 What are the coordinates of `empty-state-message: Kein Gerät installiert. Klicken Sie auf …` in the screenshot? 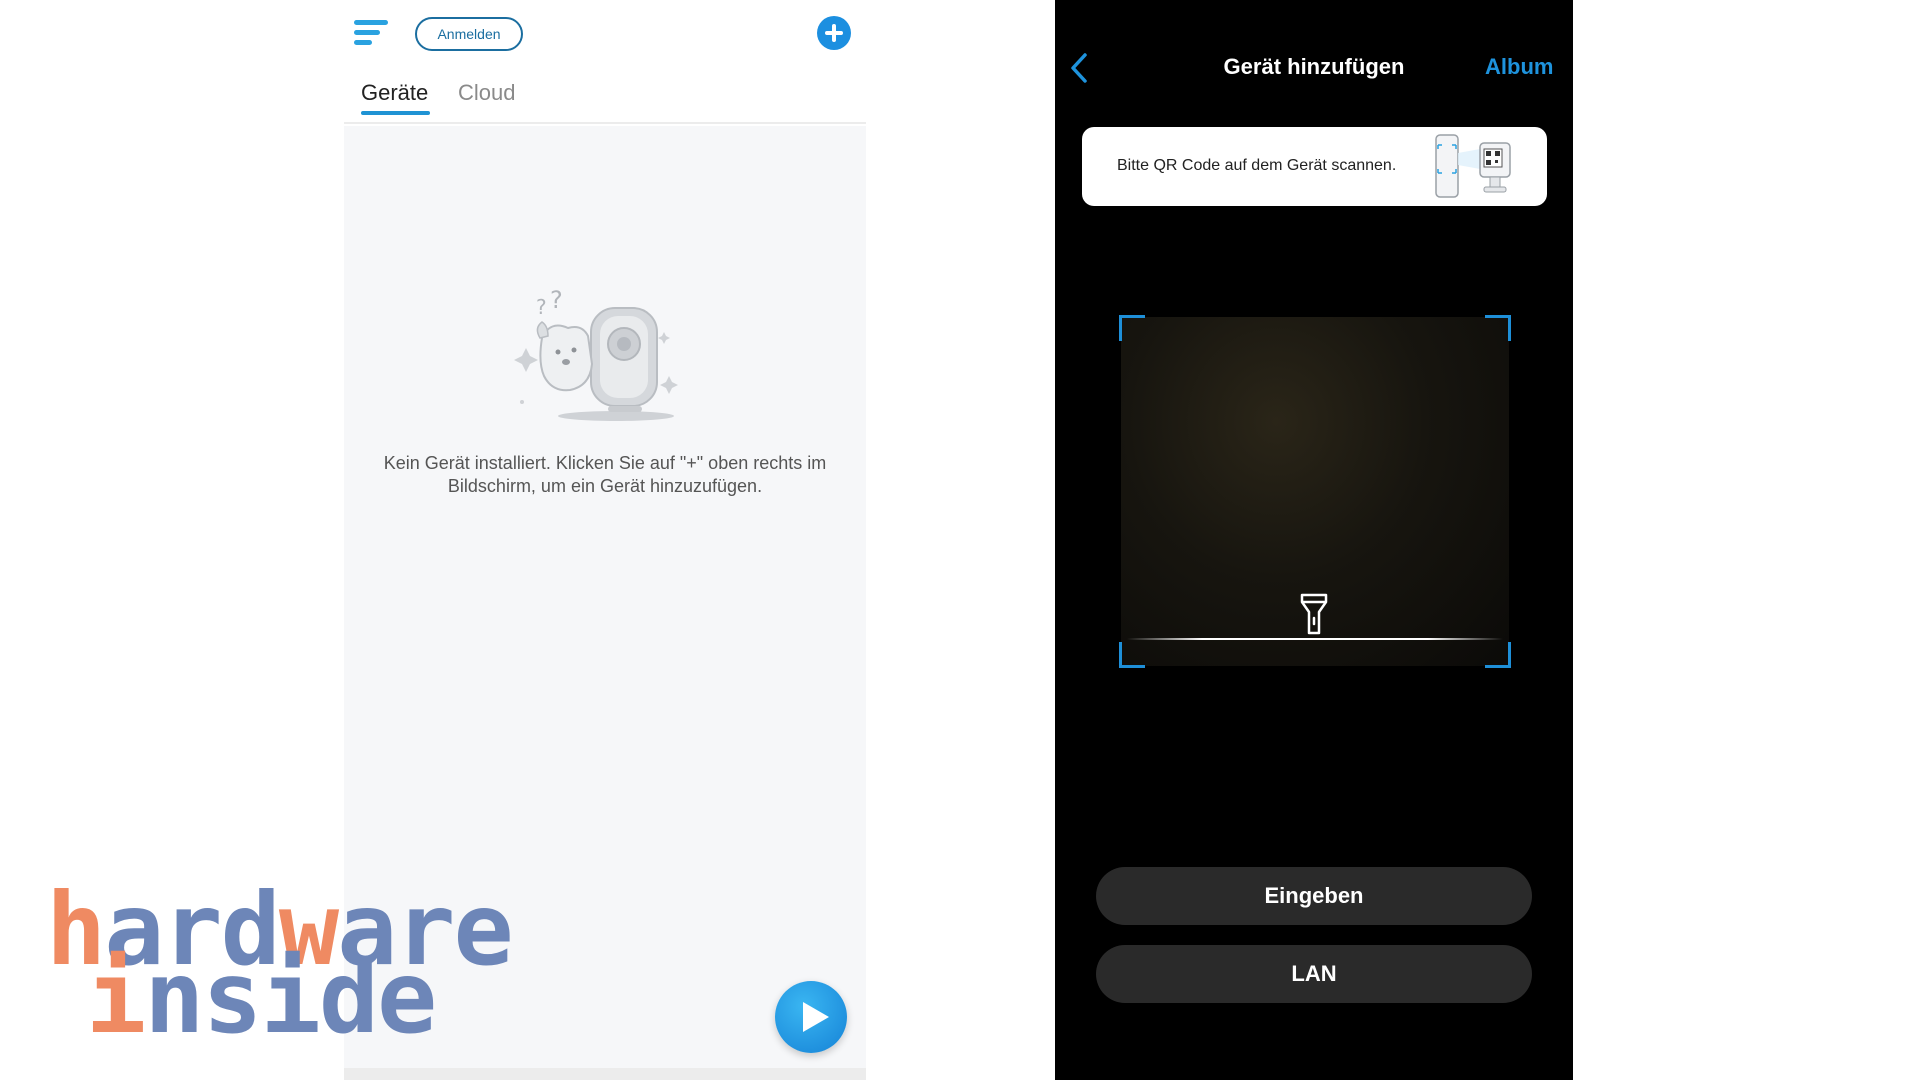 It's located at (605, 474).